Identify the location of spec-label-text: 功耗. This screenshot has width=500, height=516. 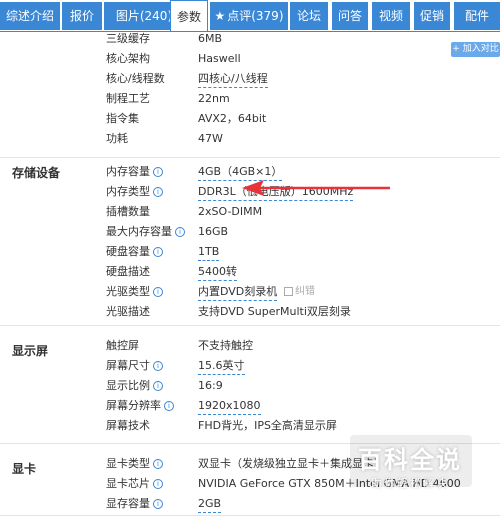
(117, 138).